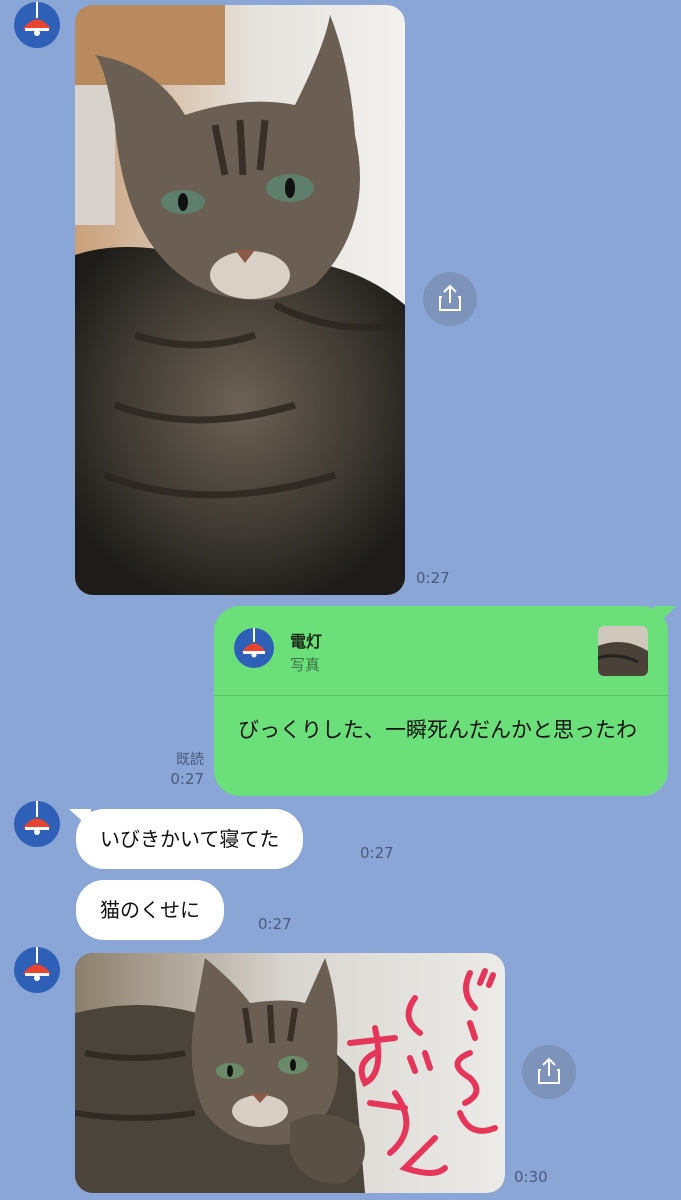  I want to click on quoted-photo-thumbnail, so click(623, 651).